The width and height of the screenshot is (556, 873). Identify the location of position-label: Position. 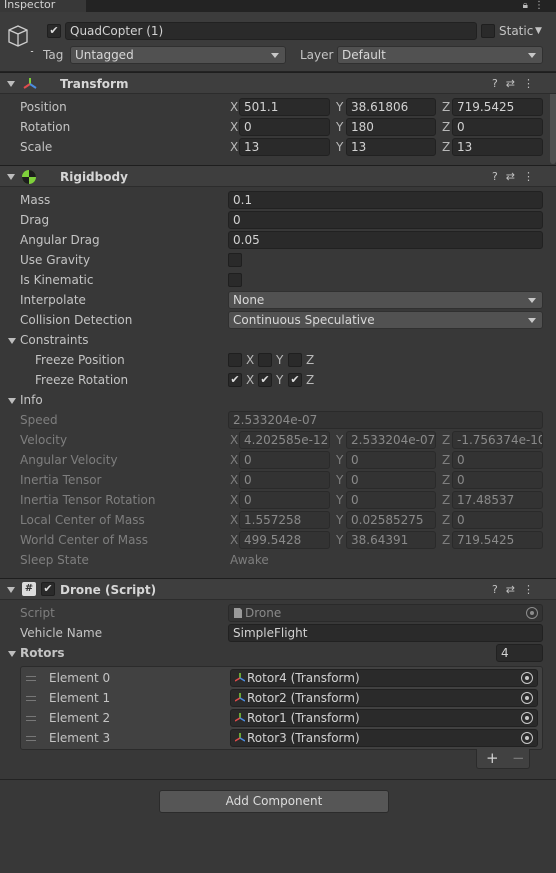
(43, 107).